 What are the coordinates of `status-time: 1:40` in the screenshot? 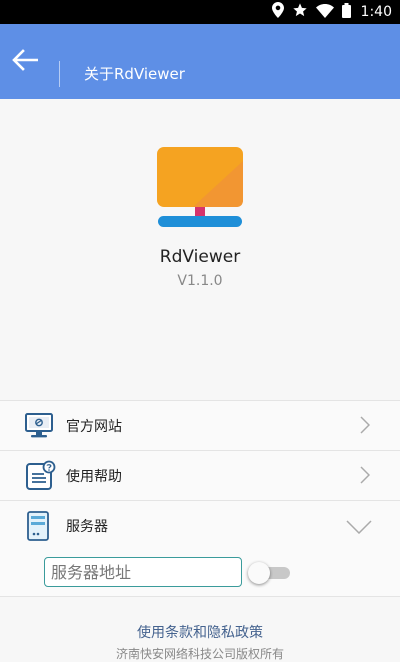 It's located at (376, 12).